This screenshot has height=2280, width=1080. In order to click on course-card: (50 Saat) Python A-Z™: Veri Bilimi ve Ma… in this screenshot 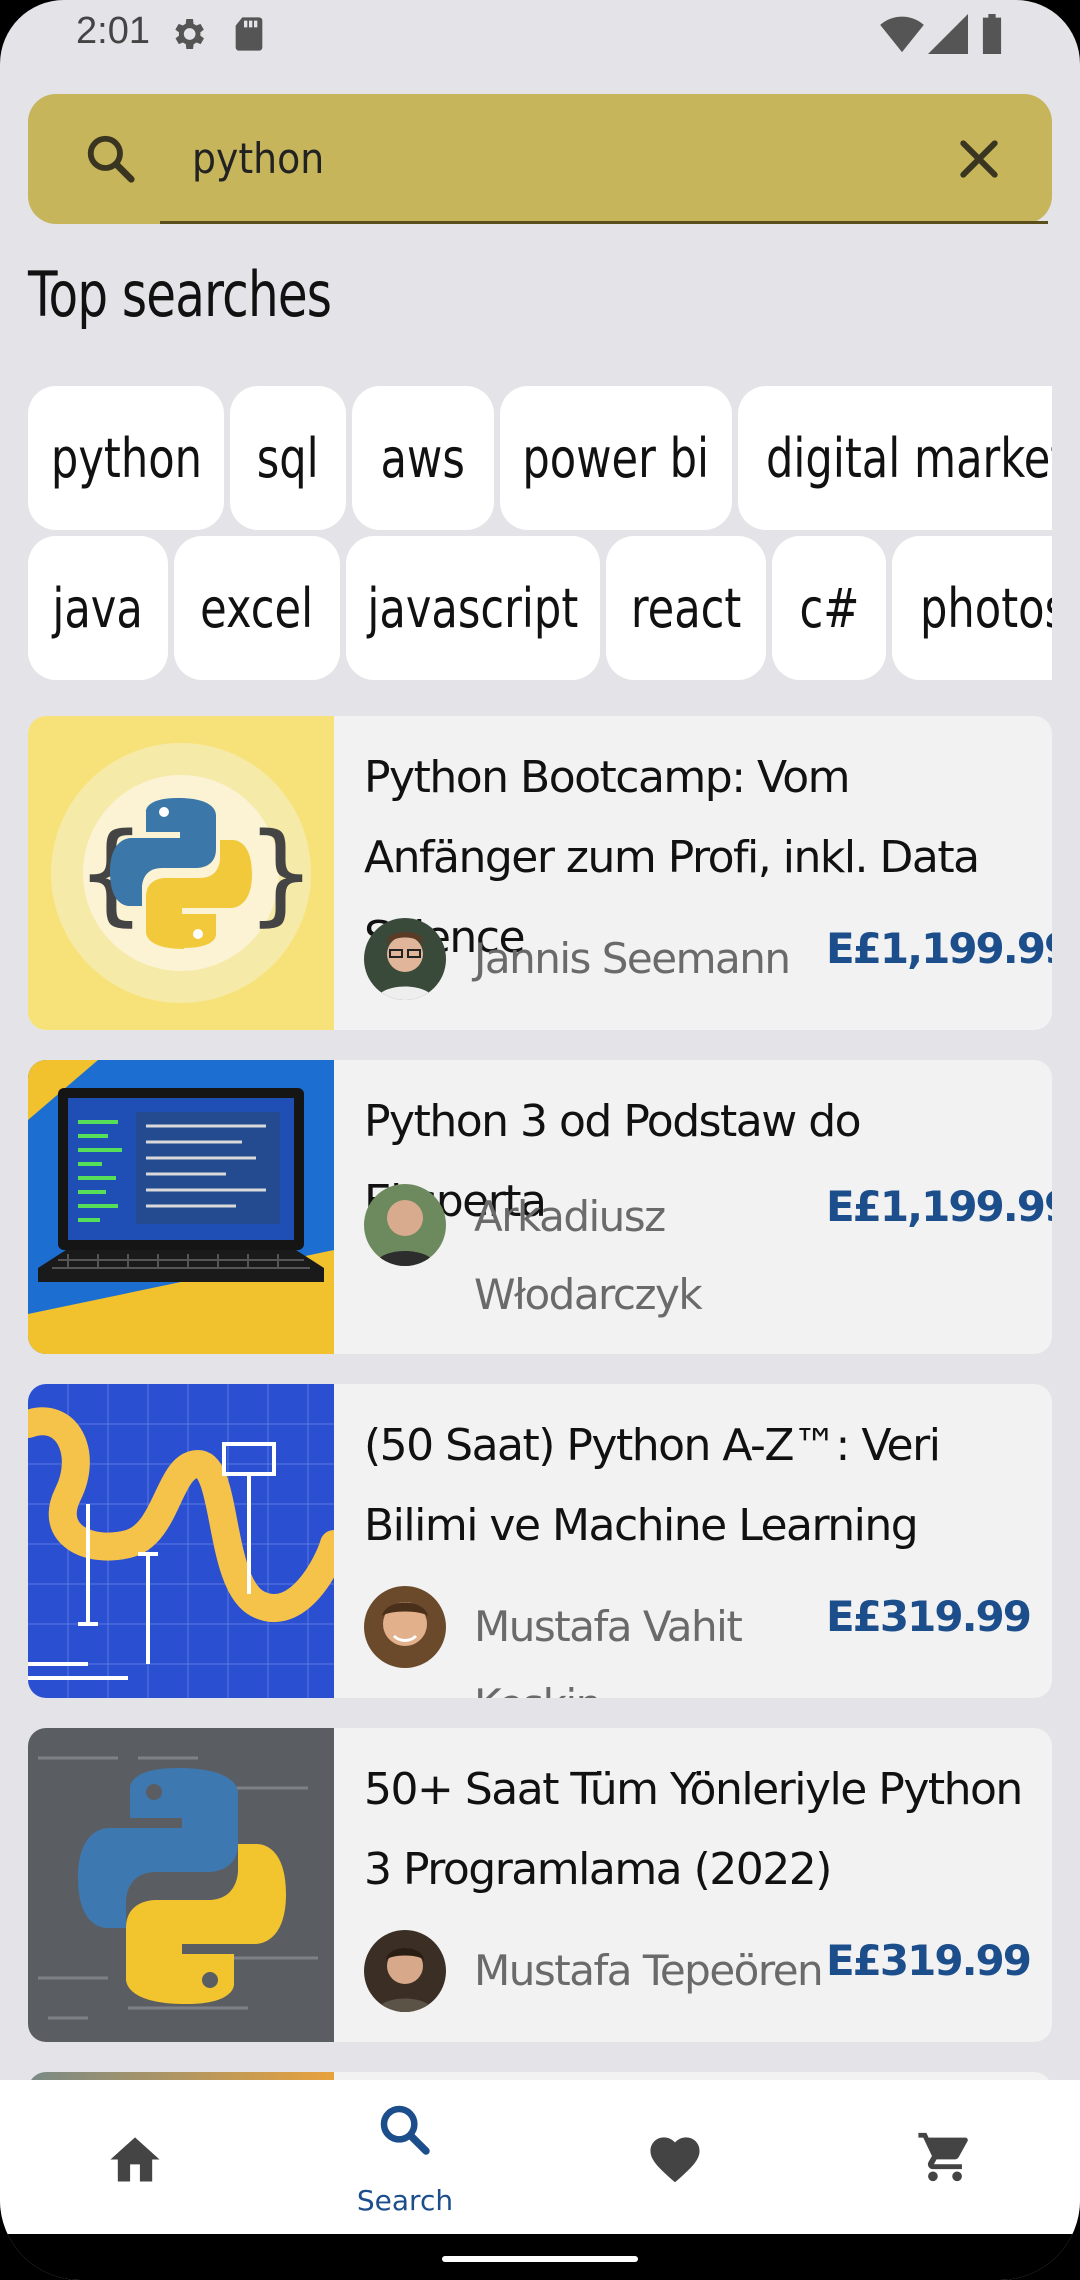, I will do `click(540, 1541)`.